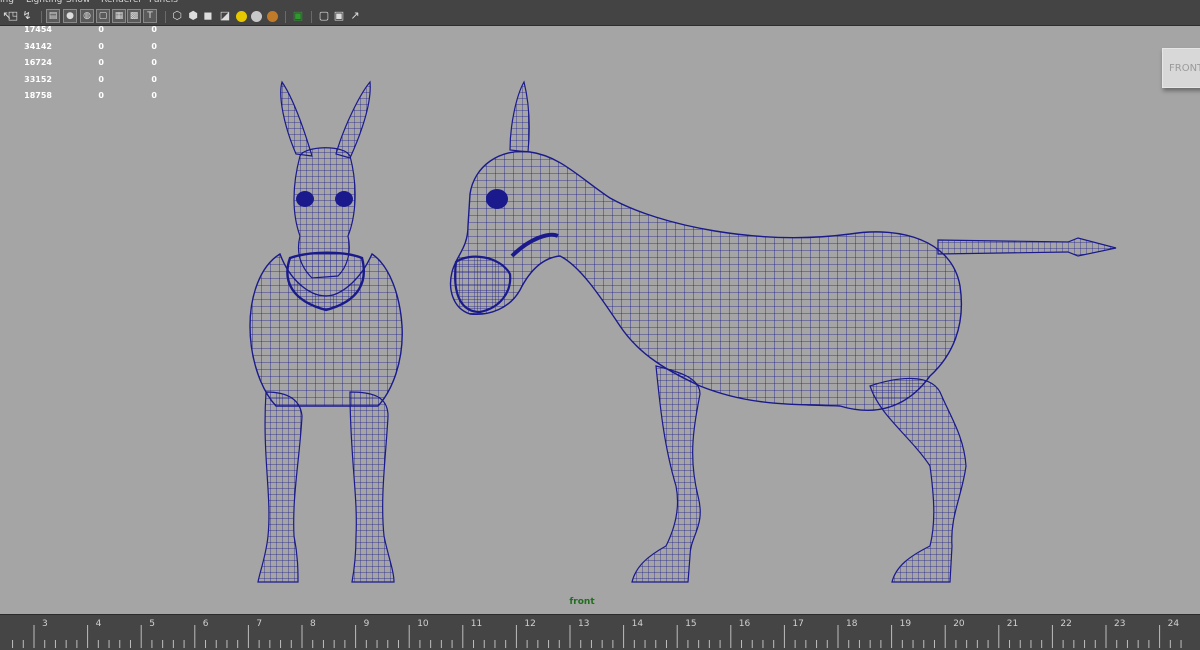 The height and width of the screenshot is (650, 1200). Describe the element at coordinates (1174, 624) in the screenshot. I see `timeline-frame-label: 24` at that location.